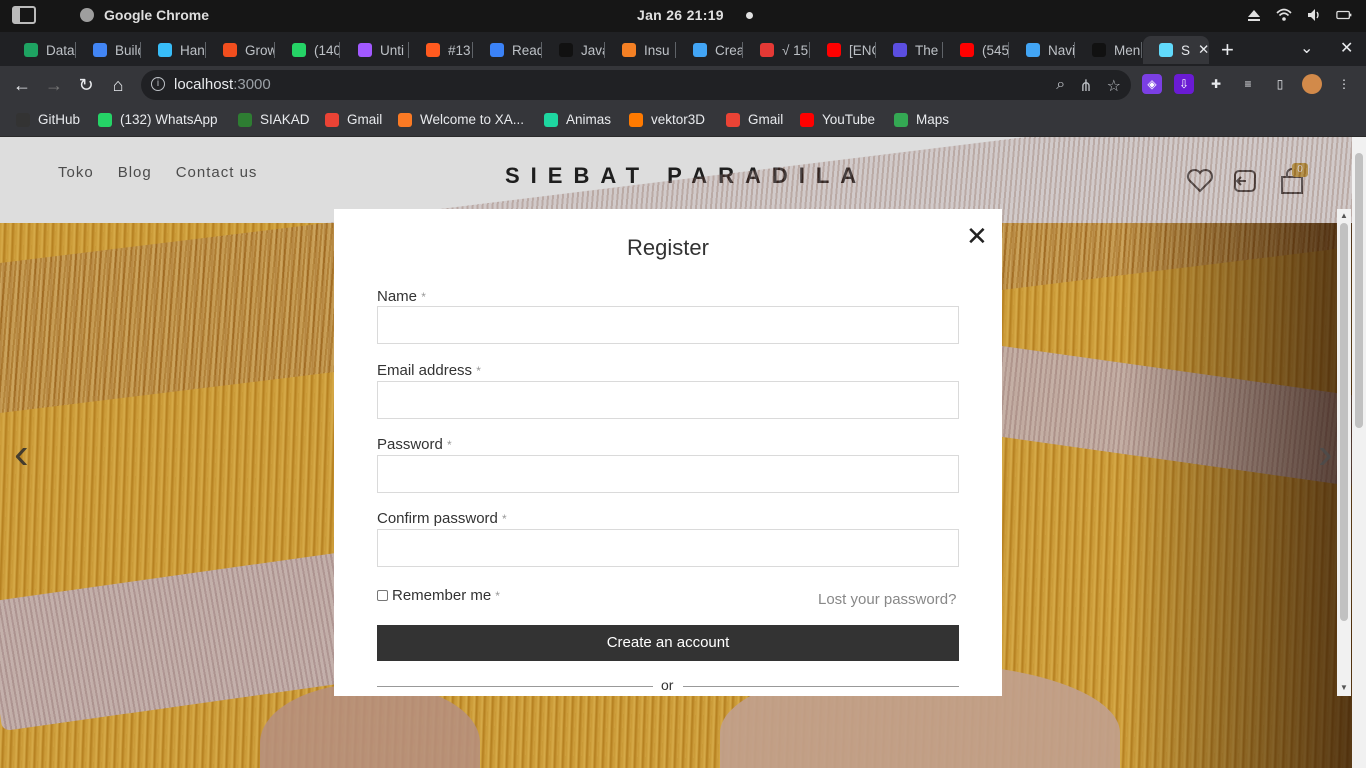 The image size is (1366, 768). What do you see at coordinates (921, 119) in the screenshot?
I see `bookmark-item: Maps` at bounding box center [921, 119].